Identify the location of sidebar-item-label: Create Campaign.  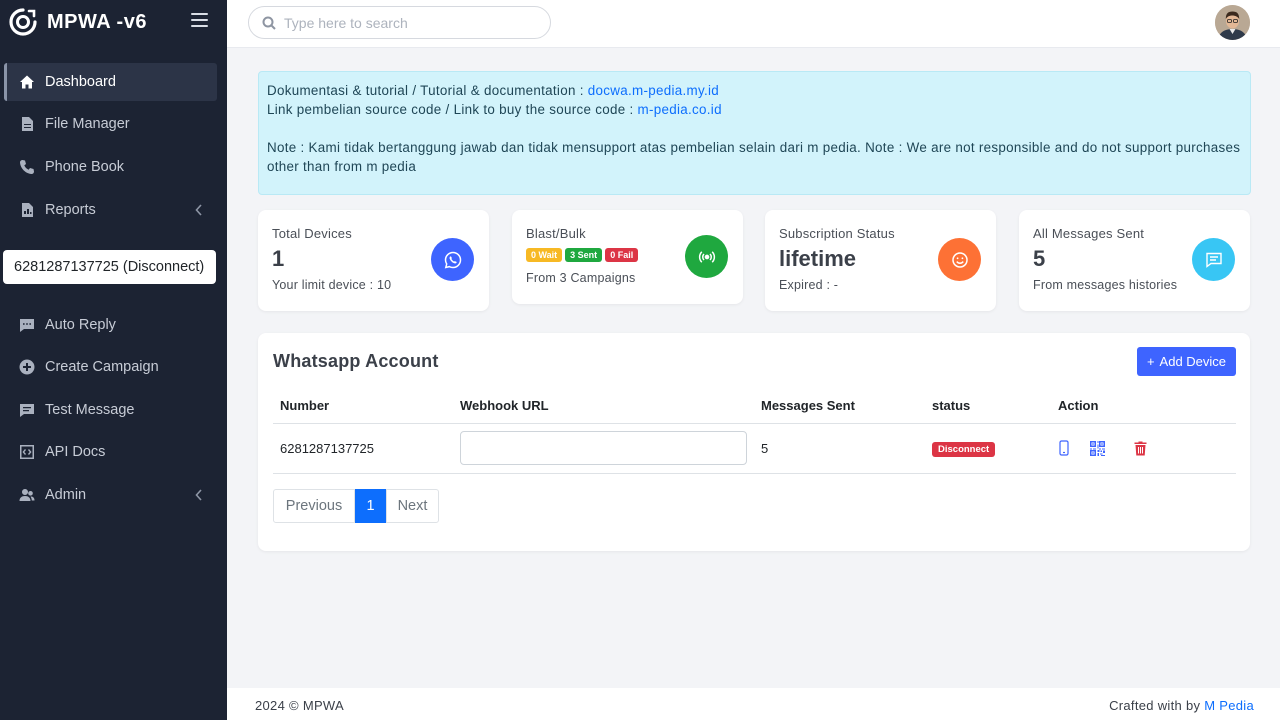
(102, 367).